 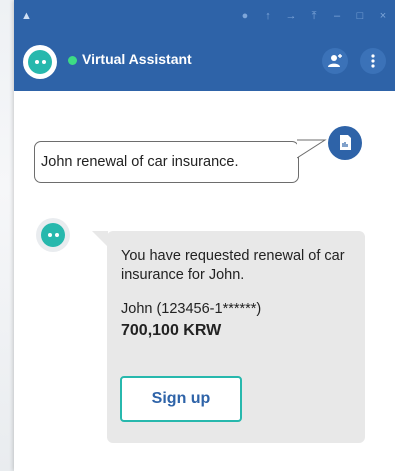 What do you see at coordinates (291, 16) in the screenshot?
I see `arrow-right-icon: →` at bounding box center [291, 16].